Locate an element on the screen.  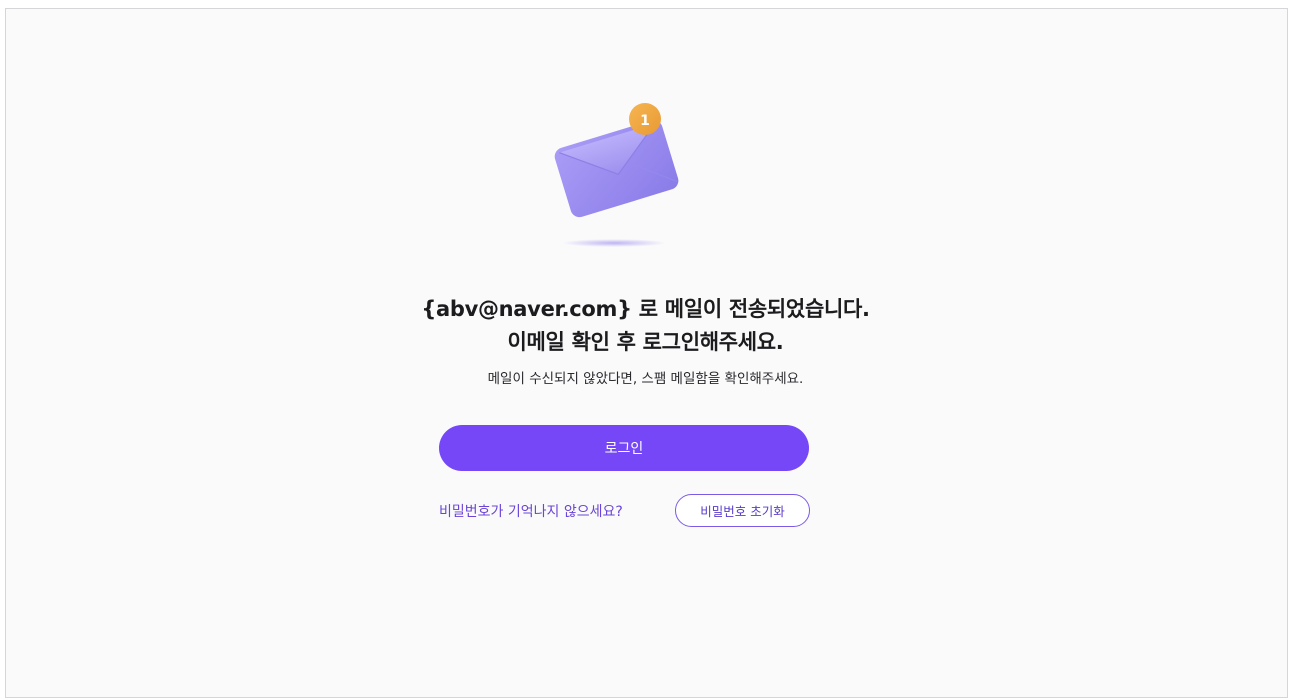
notification-badge: 1 is located at coordinates (645, 119).